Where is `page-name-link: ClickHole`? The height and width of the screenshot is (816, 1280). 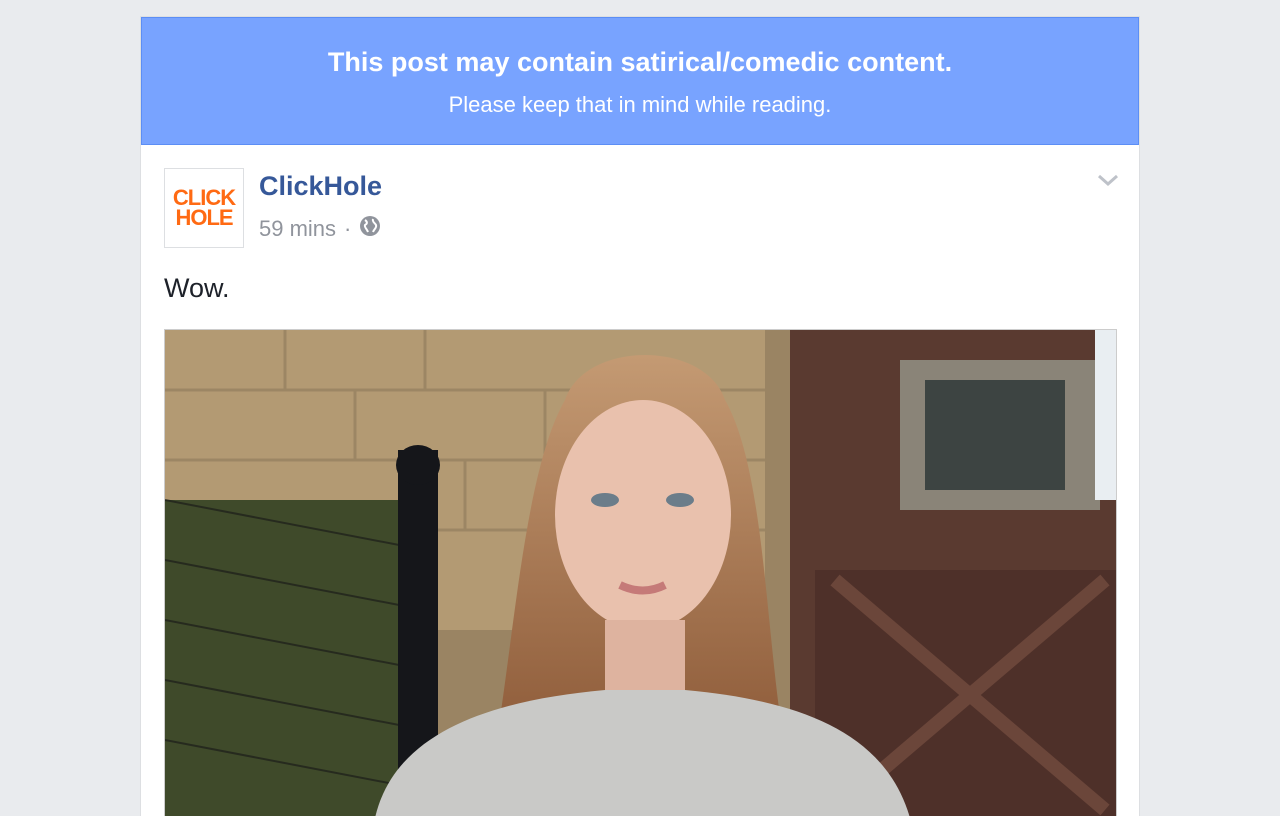 page-name-link: ClickHole is located at coordinates (320, 186).